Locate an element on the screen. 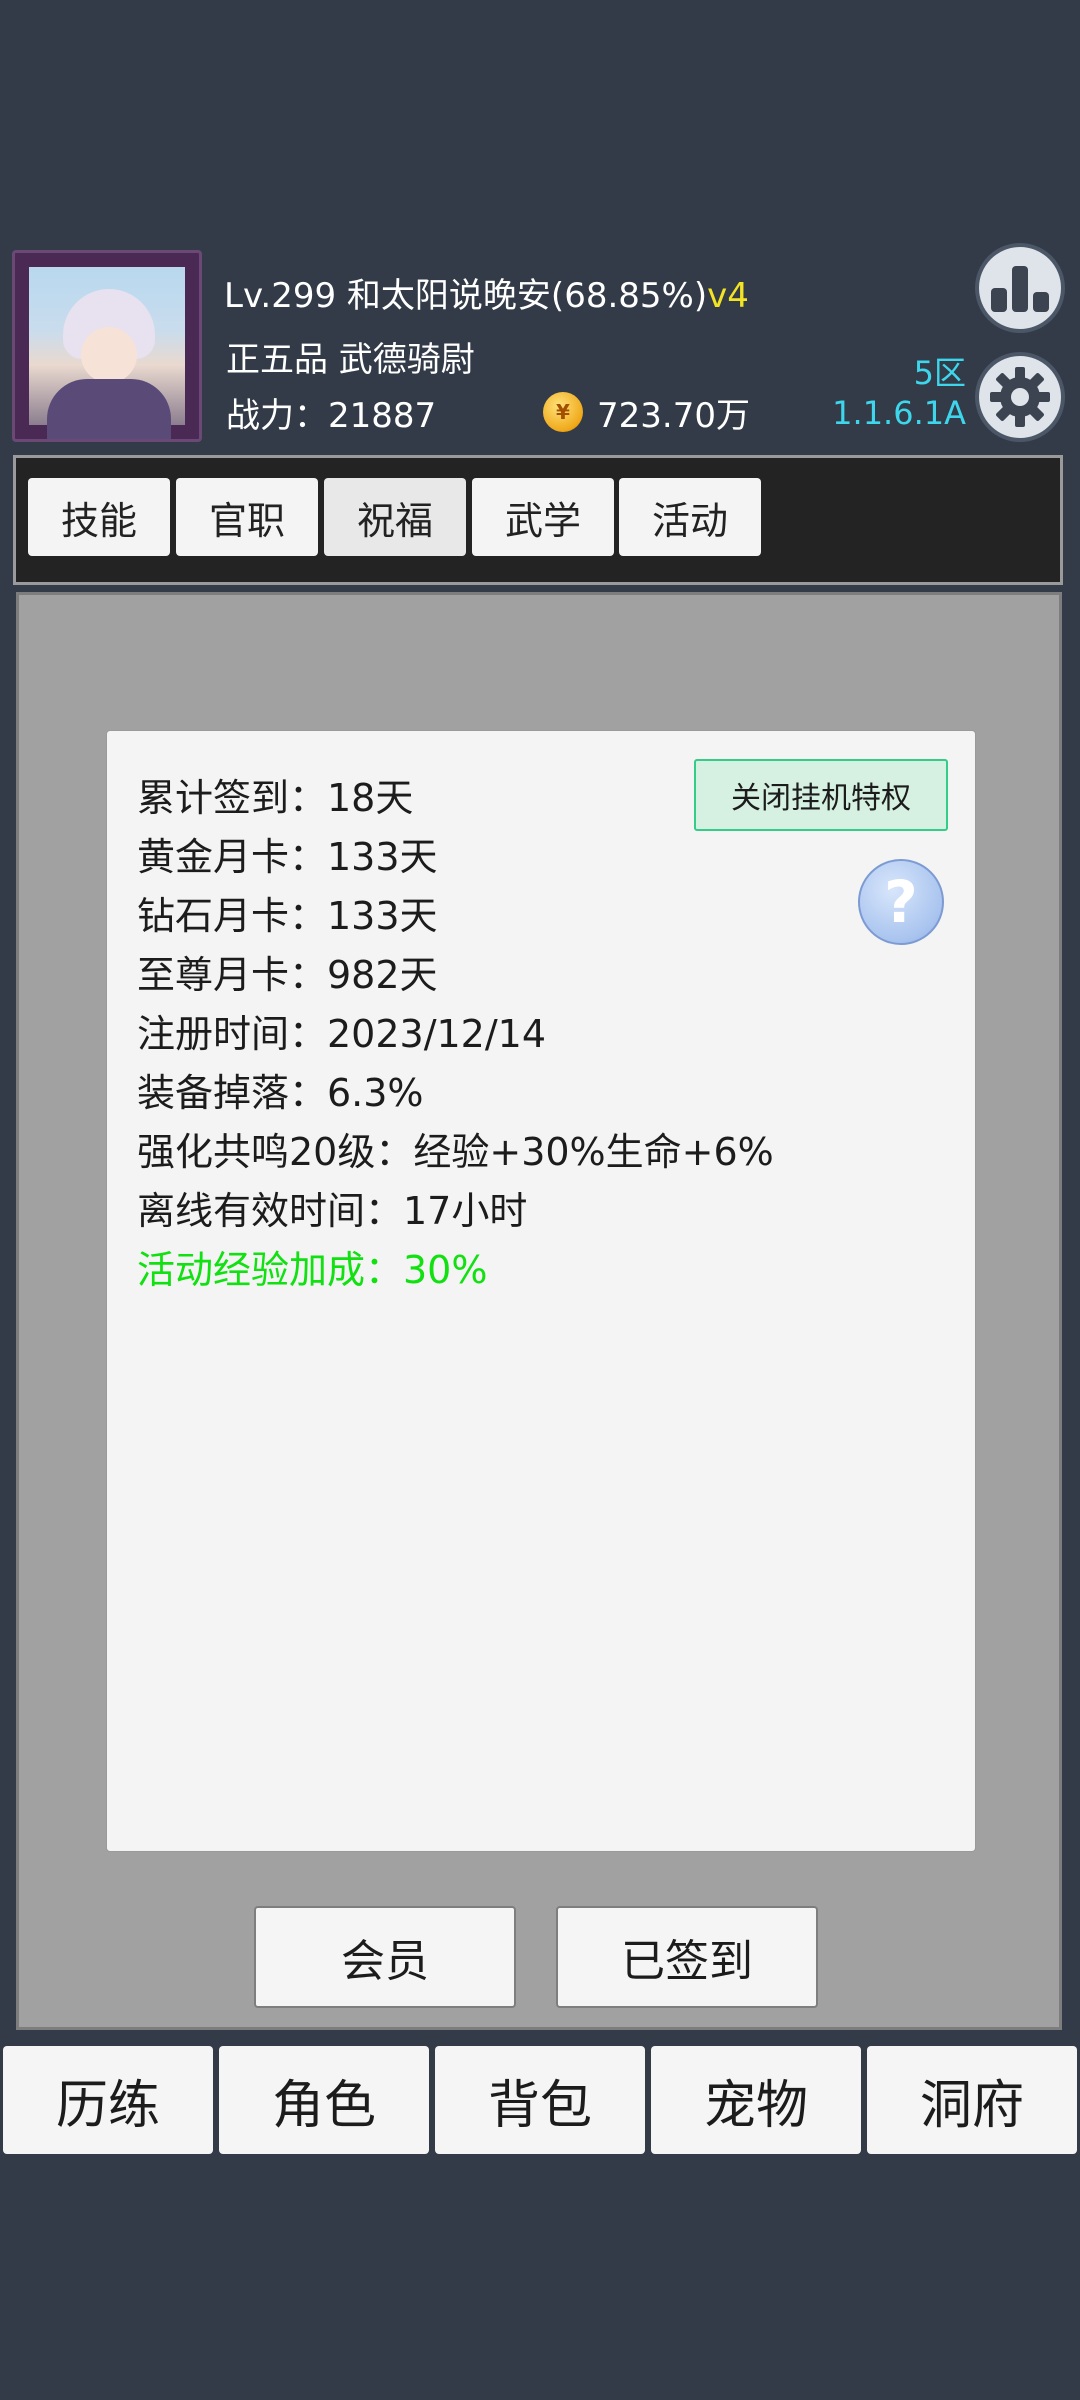 The width and height of the screenshot is (1080, 2400). game-version: 1.1.6.1A is located at coordinates (899, 413).